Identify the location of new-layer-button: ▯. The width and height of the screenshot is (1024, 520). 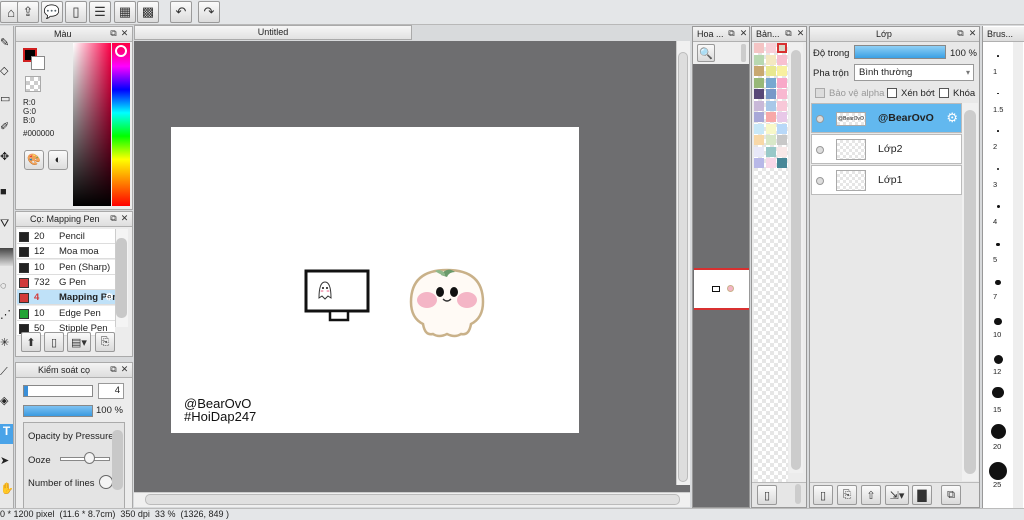
(823, 495).